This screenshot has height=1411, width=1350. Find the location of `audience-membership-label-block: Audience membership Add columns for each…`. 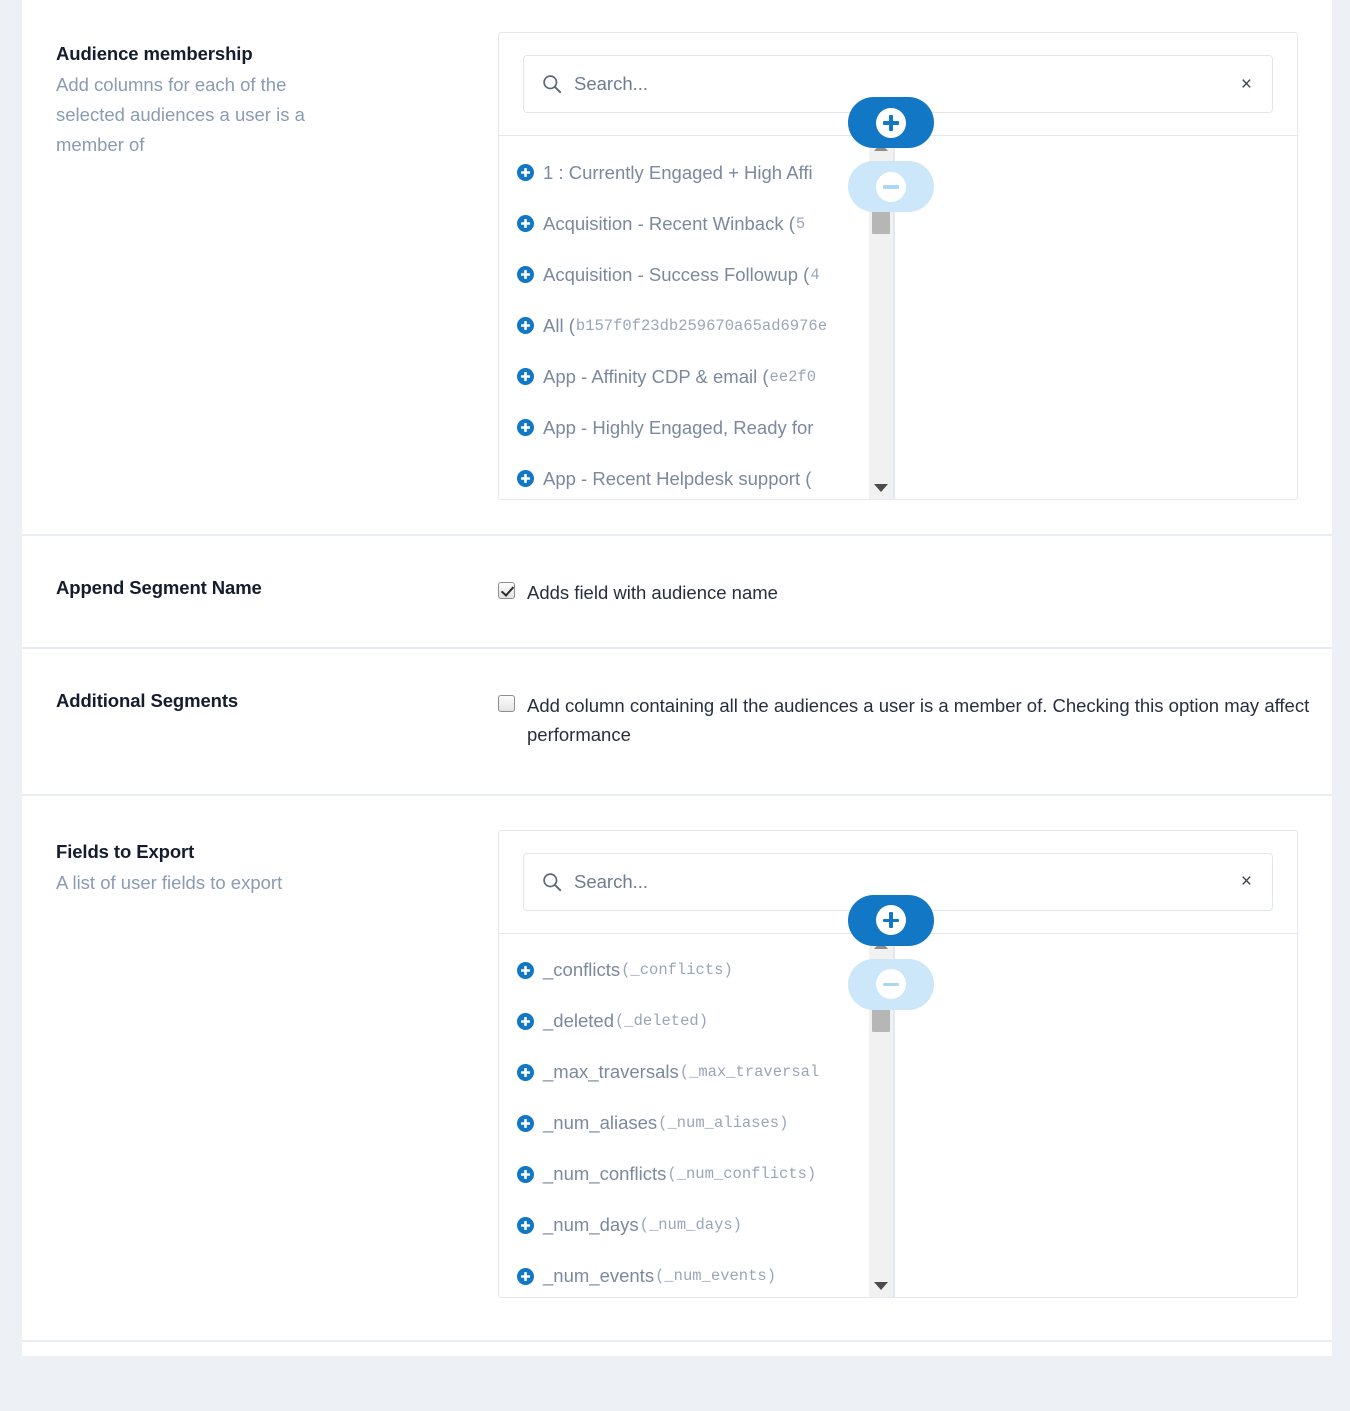

audience-membership-label-block: Audience membership Add columns for each… is located at coordinates (260, 95).